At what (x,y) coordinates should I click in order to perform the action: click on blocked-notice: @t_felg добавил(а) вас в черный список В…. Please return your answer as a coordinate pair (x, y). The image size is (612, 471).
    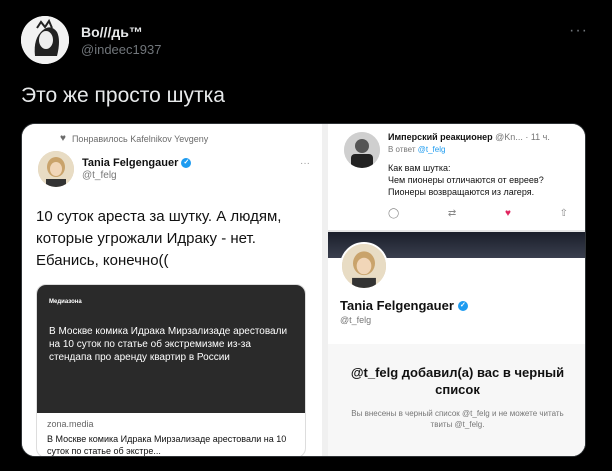
    Looking at the image, I should click on (456, 400).